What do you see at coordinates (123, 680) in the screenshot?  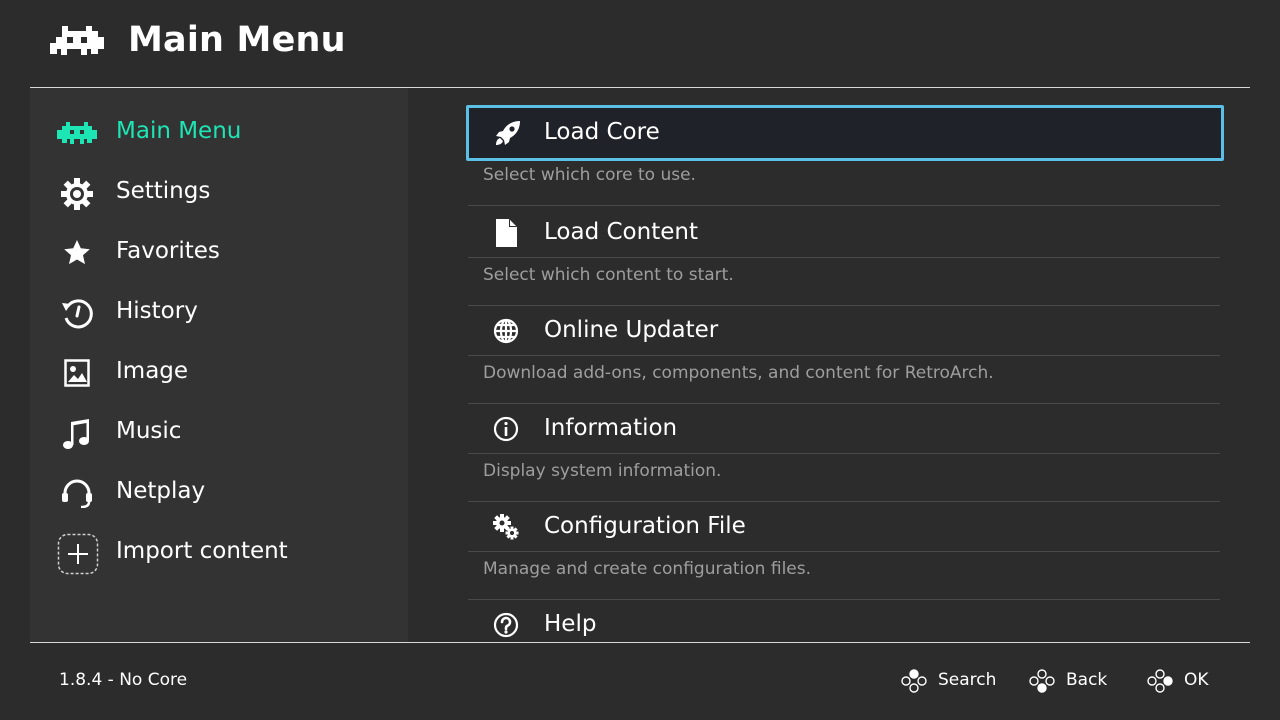 I see `version-info: 1.8.4 - No Core` at bounding box center [123, 680].